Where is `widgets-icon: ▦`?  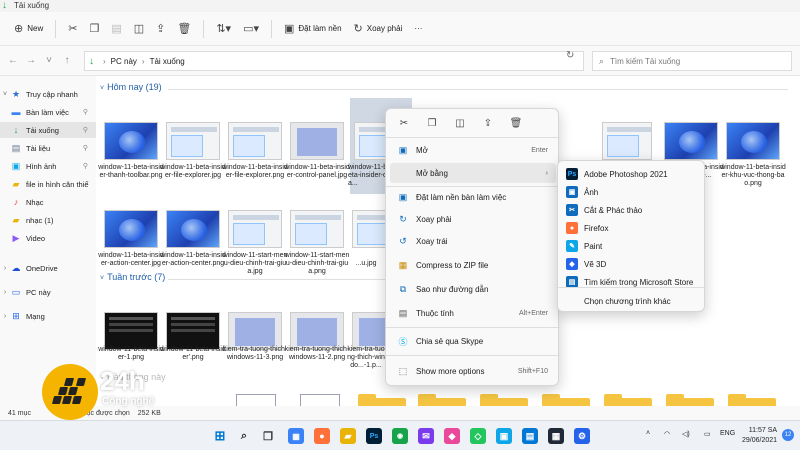
widgets-icon: ▦ is located at coordinates (296, 436).